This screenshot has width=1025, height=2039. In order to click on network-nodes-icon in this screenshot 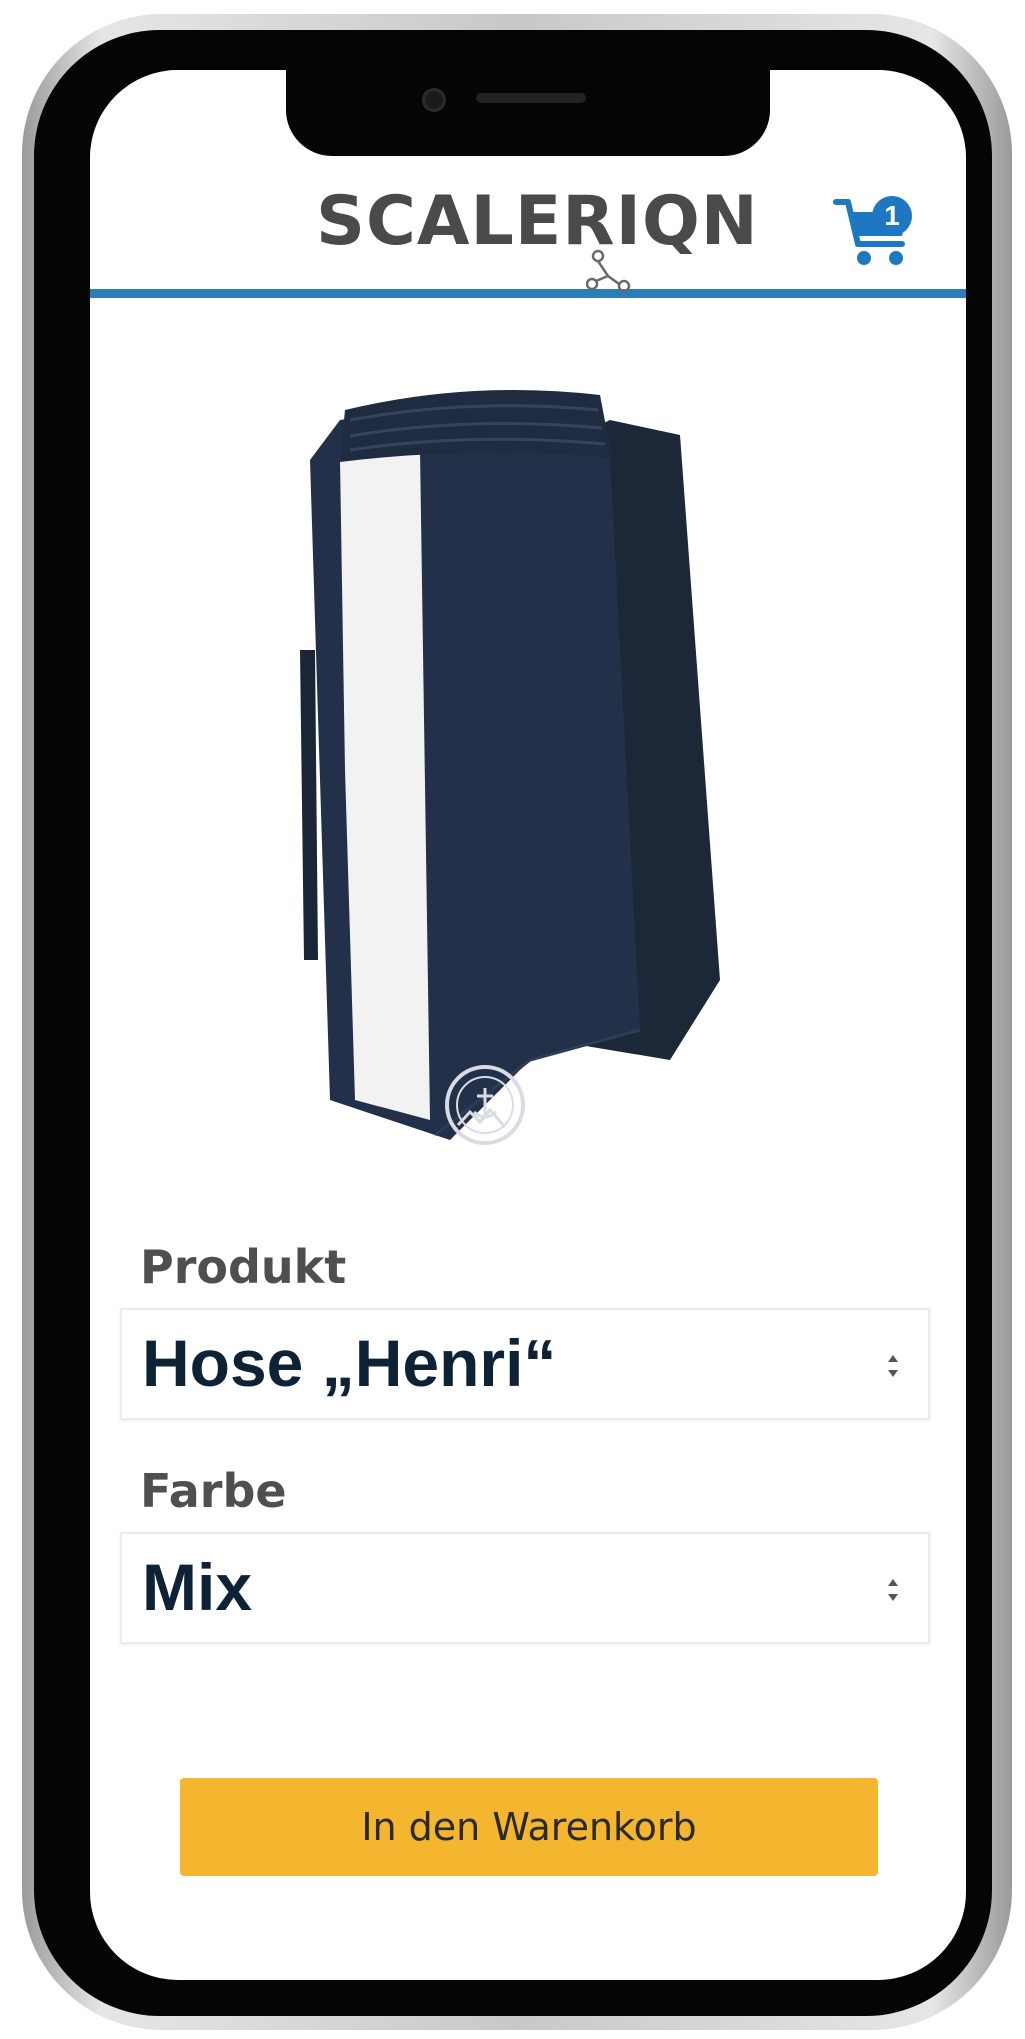, I will do `click(608, 271)`.